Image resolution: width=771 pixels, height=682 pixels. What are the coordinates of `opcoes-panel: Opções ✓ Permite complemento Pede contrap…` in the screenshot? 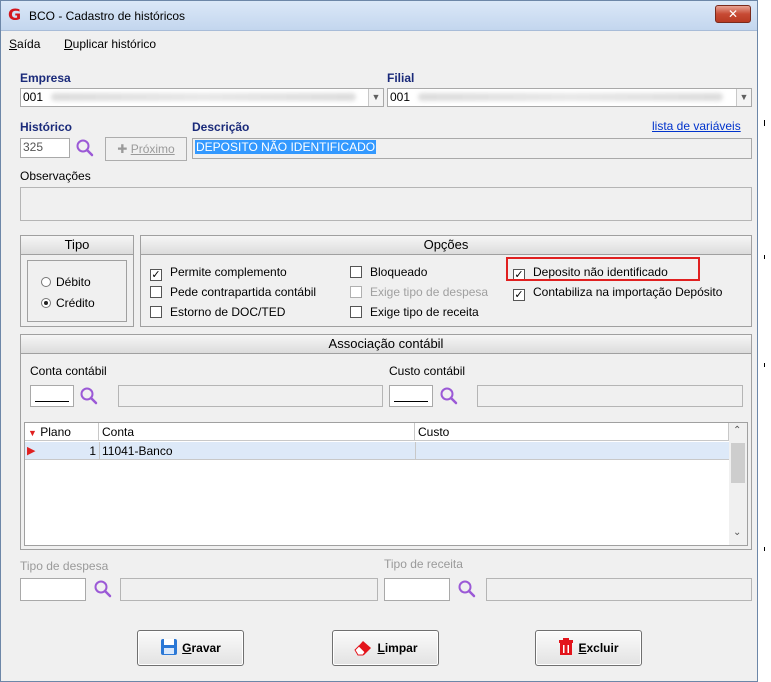 It's located at (446, 281).